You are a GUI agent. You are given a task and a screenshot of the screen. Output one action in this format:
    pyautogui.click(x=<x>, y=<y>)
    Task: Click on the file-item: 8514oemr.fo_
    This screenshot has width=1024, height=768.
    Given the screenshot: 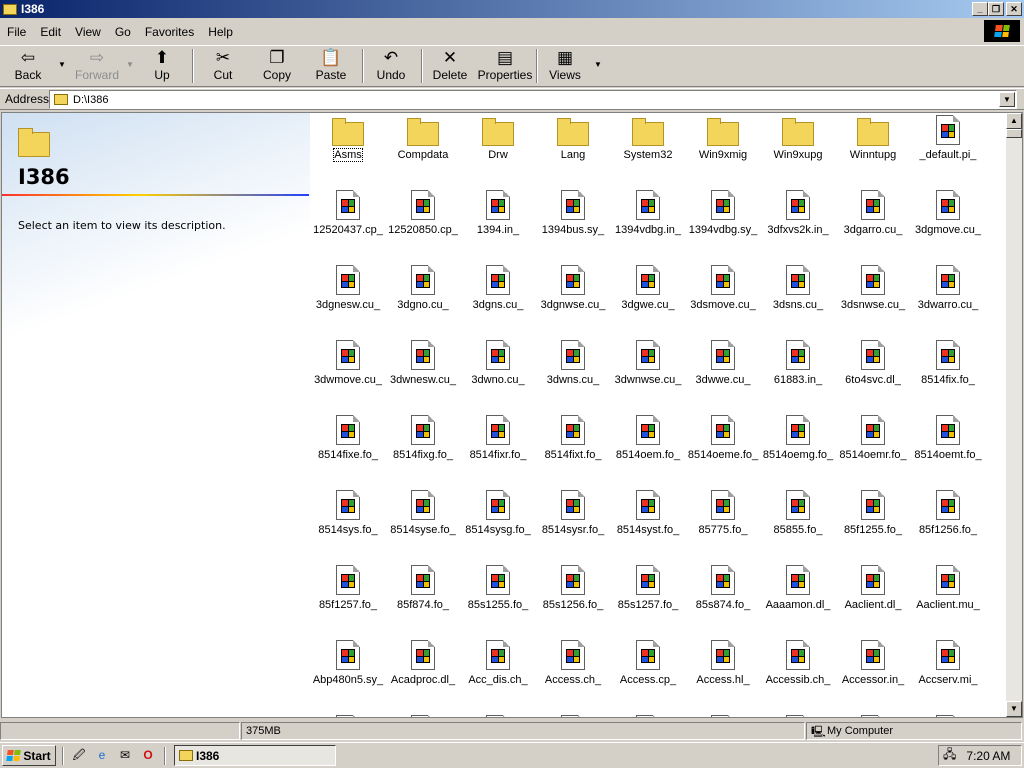 What is the action you would take?
    pyautogui.click(x=873, y=449)
    